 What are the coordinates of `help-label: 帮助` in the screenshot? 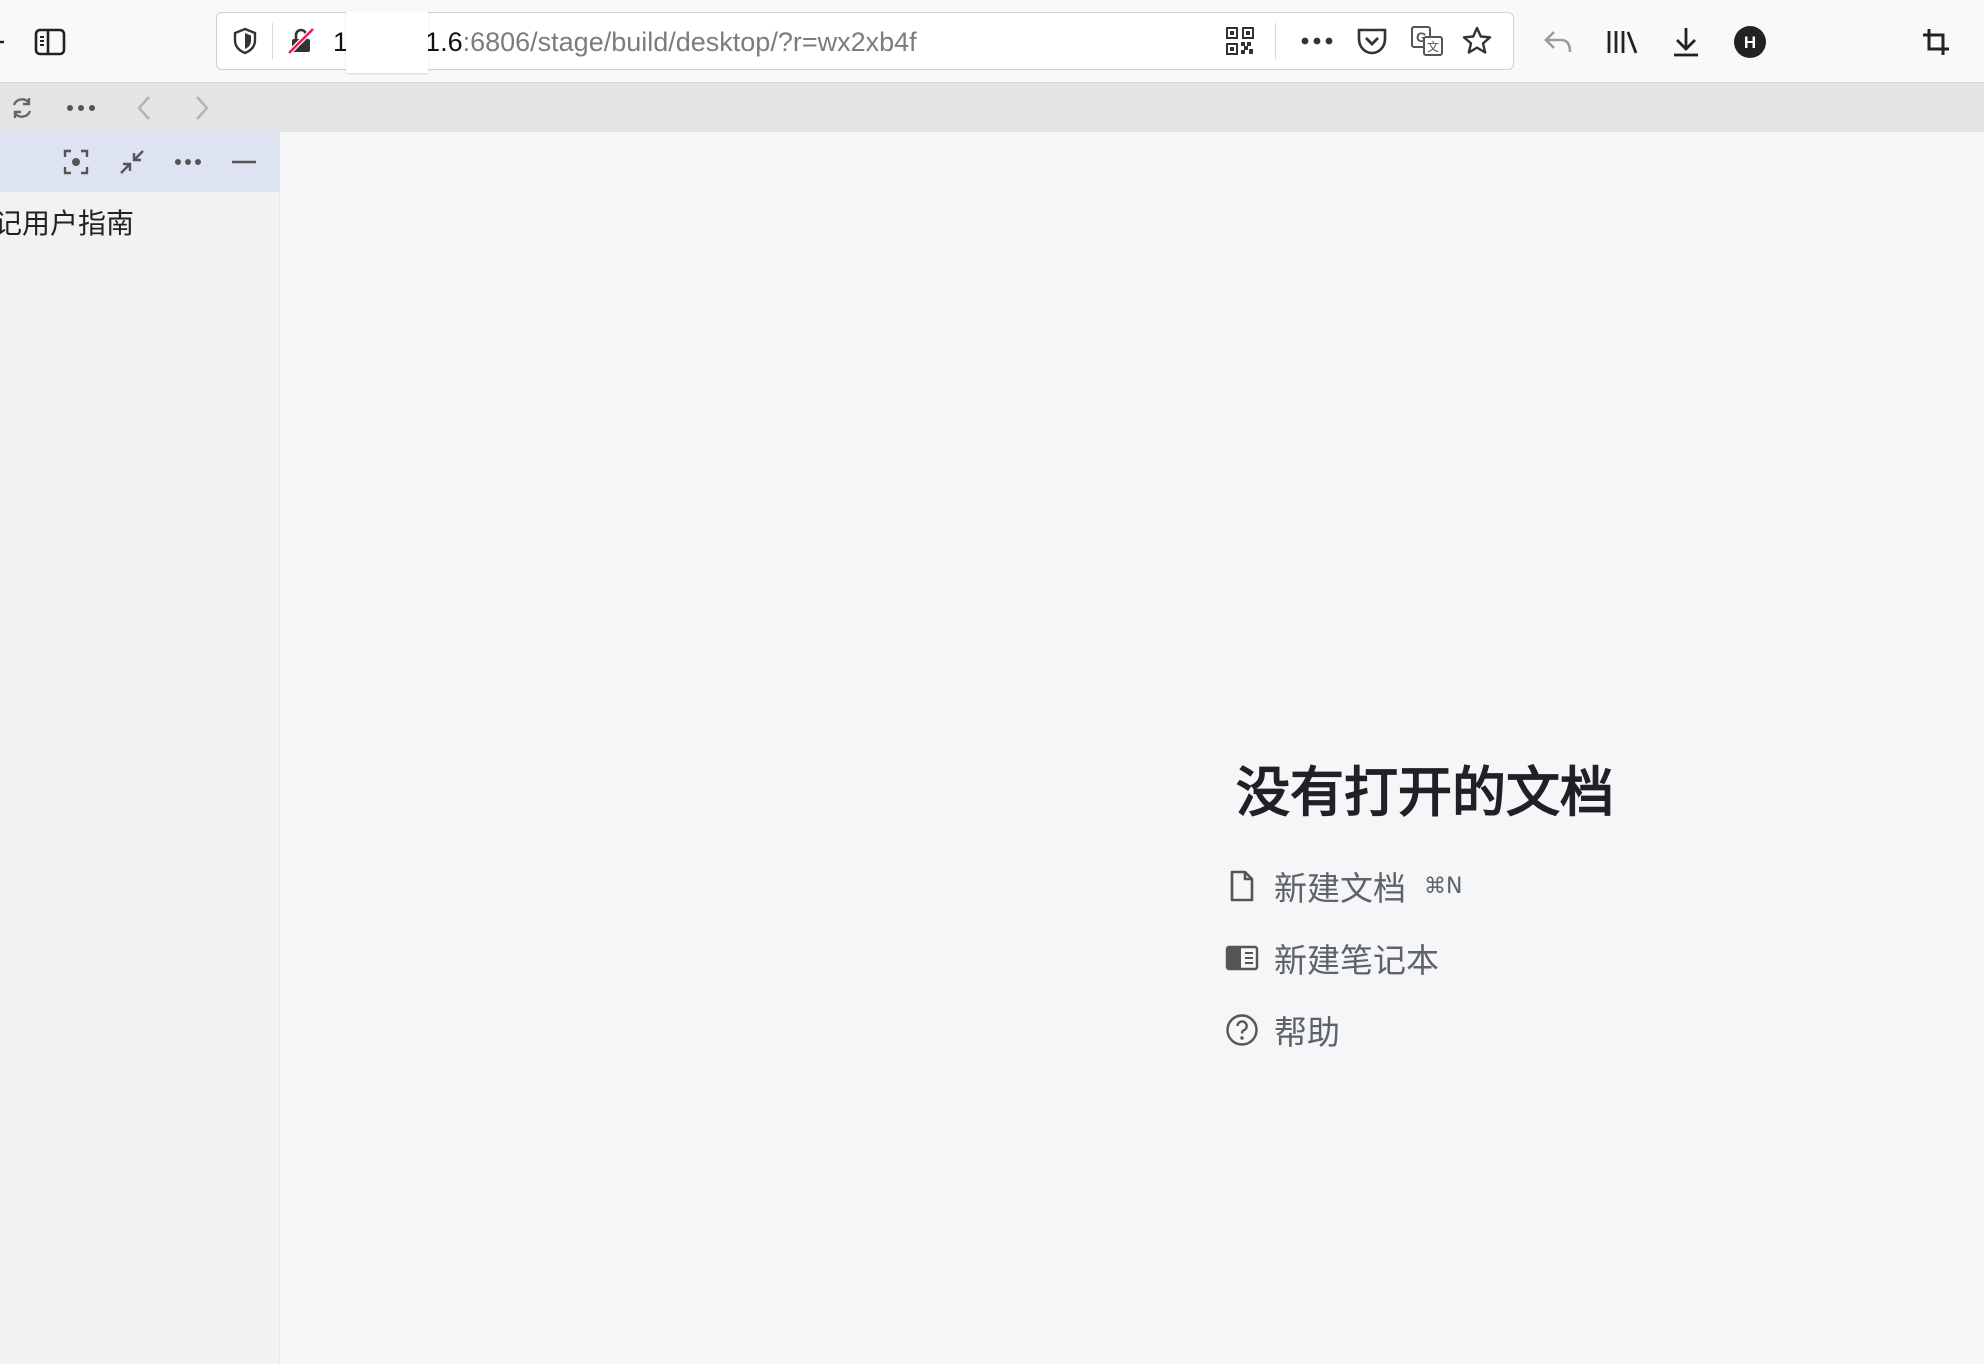 It's located at (1307, 1032).